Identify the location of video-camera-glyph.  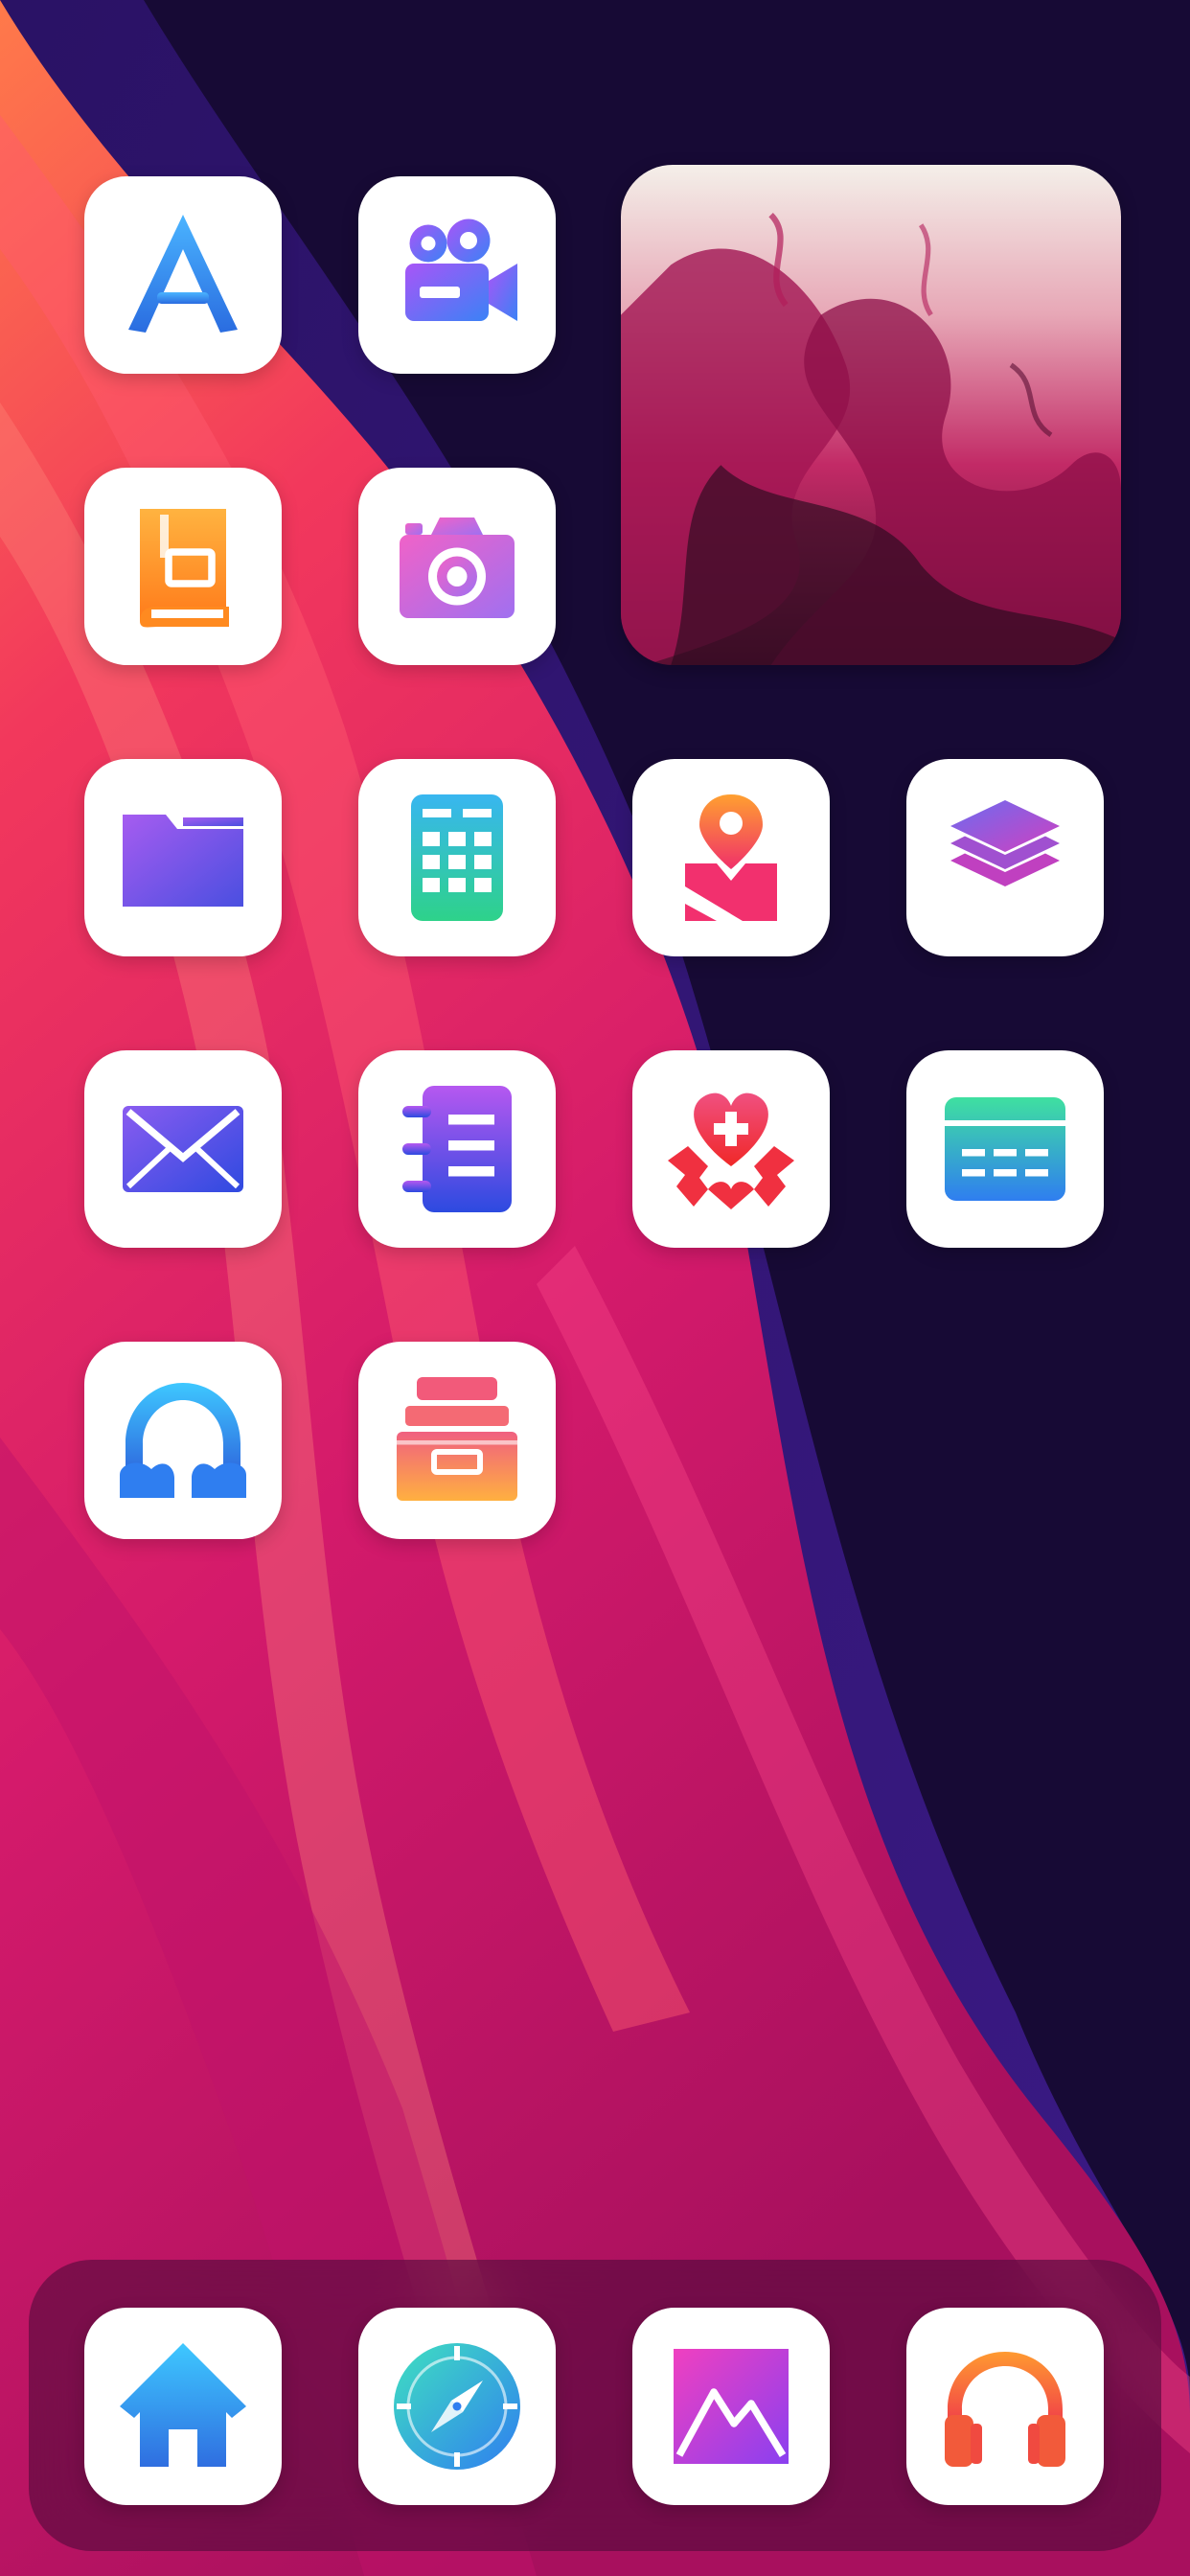
(461, 269).